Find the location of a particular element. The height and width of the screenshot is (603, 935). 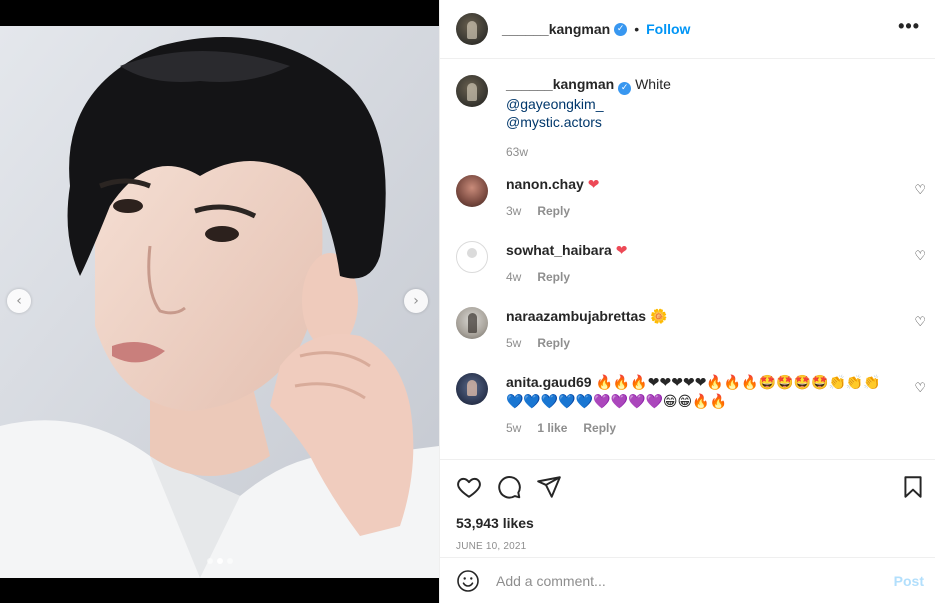

post-comment-button: Post is located at coordinates (909, 581).